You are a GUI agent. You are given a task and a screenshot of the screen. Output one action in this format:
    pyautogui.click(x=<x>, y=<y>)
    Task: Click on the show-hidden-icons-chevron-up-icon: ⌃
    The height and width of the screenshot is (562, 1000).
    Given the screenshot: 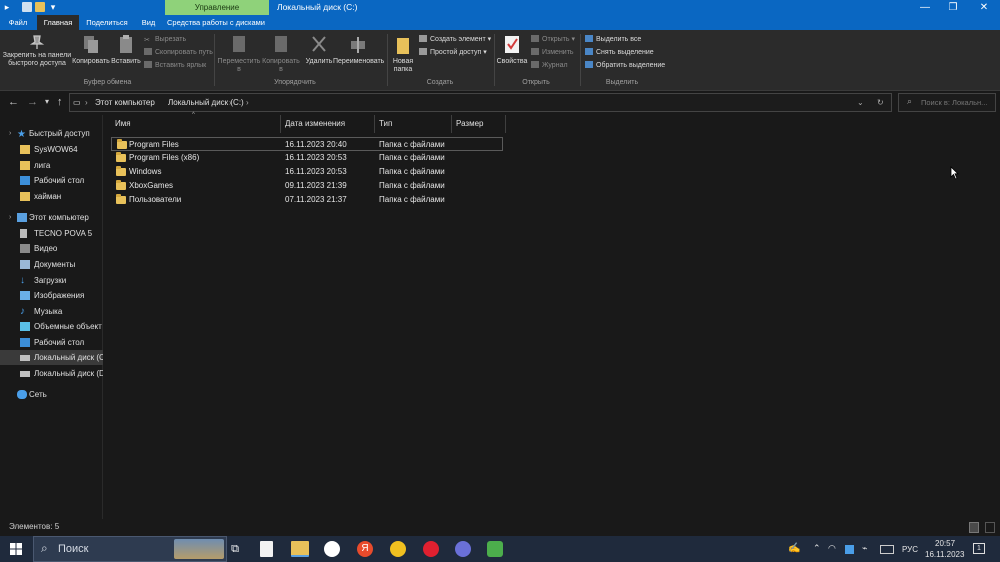 What is the action you would take?
    pyautogui.click(x=817, y=548)
    